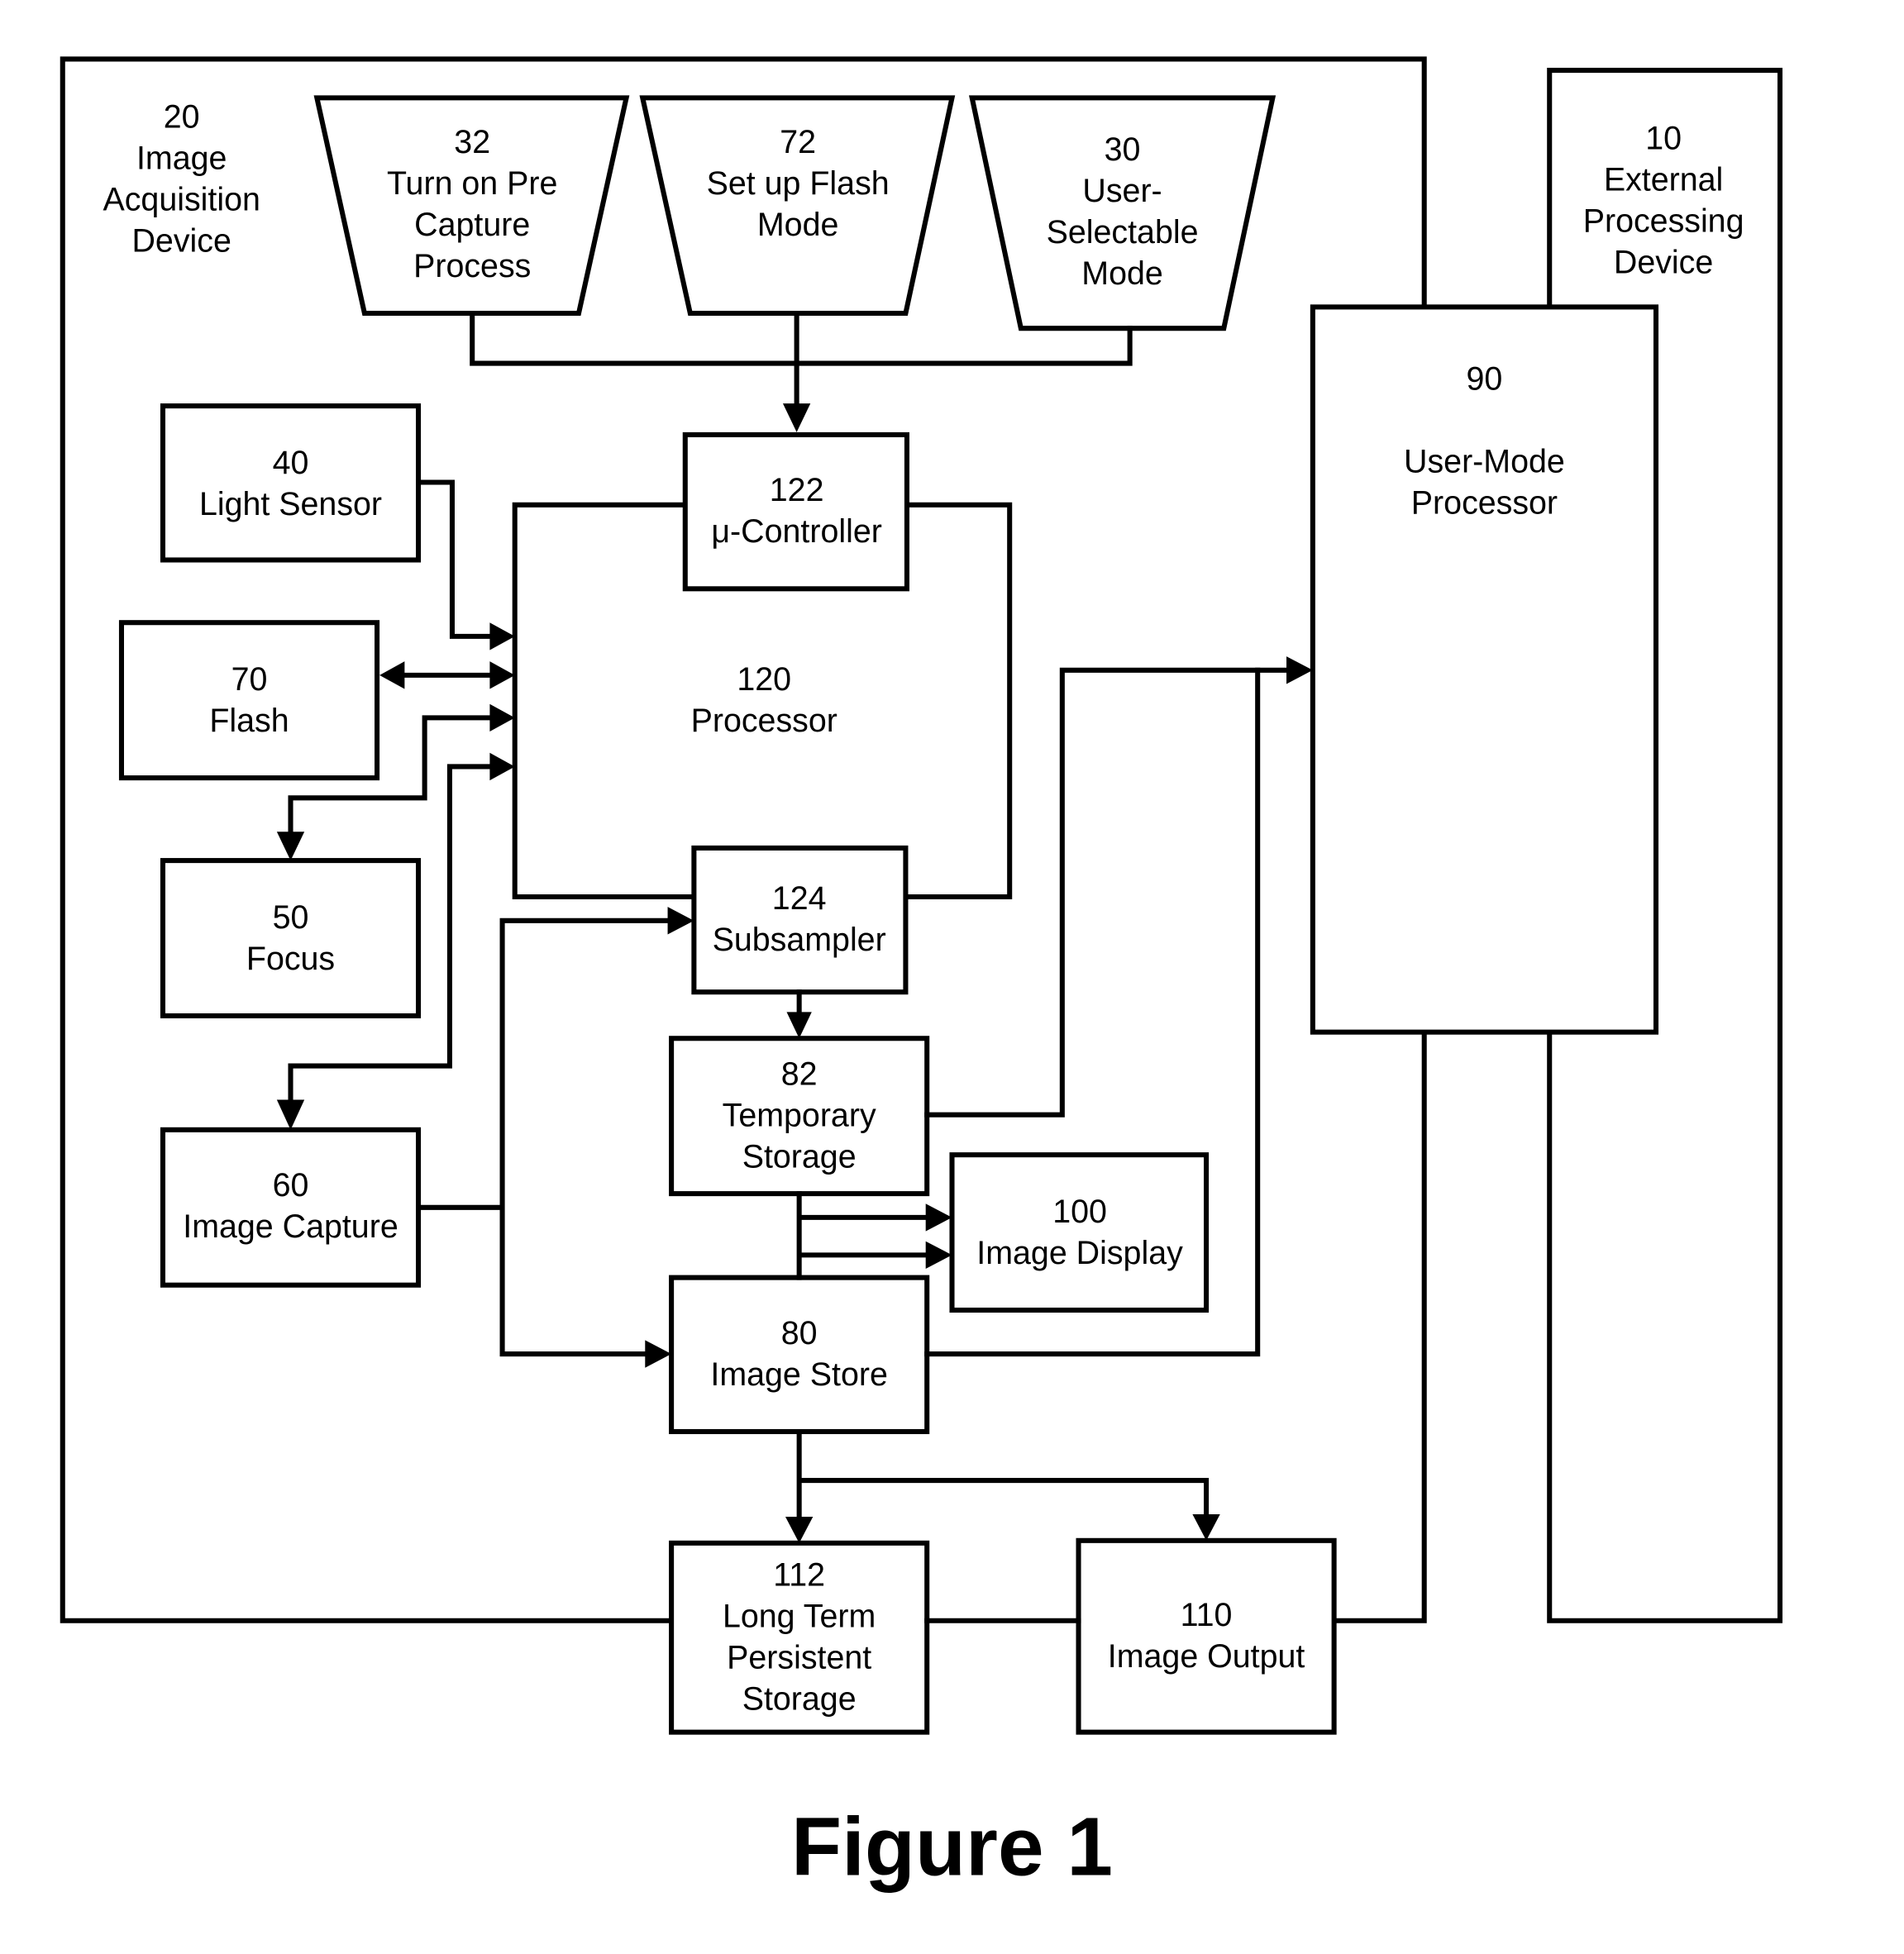 The width and height of the screenshot is (1904, 1954). I want to click on label-line: Turn on Pre, so click(472, 184).